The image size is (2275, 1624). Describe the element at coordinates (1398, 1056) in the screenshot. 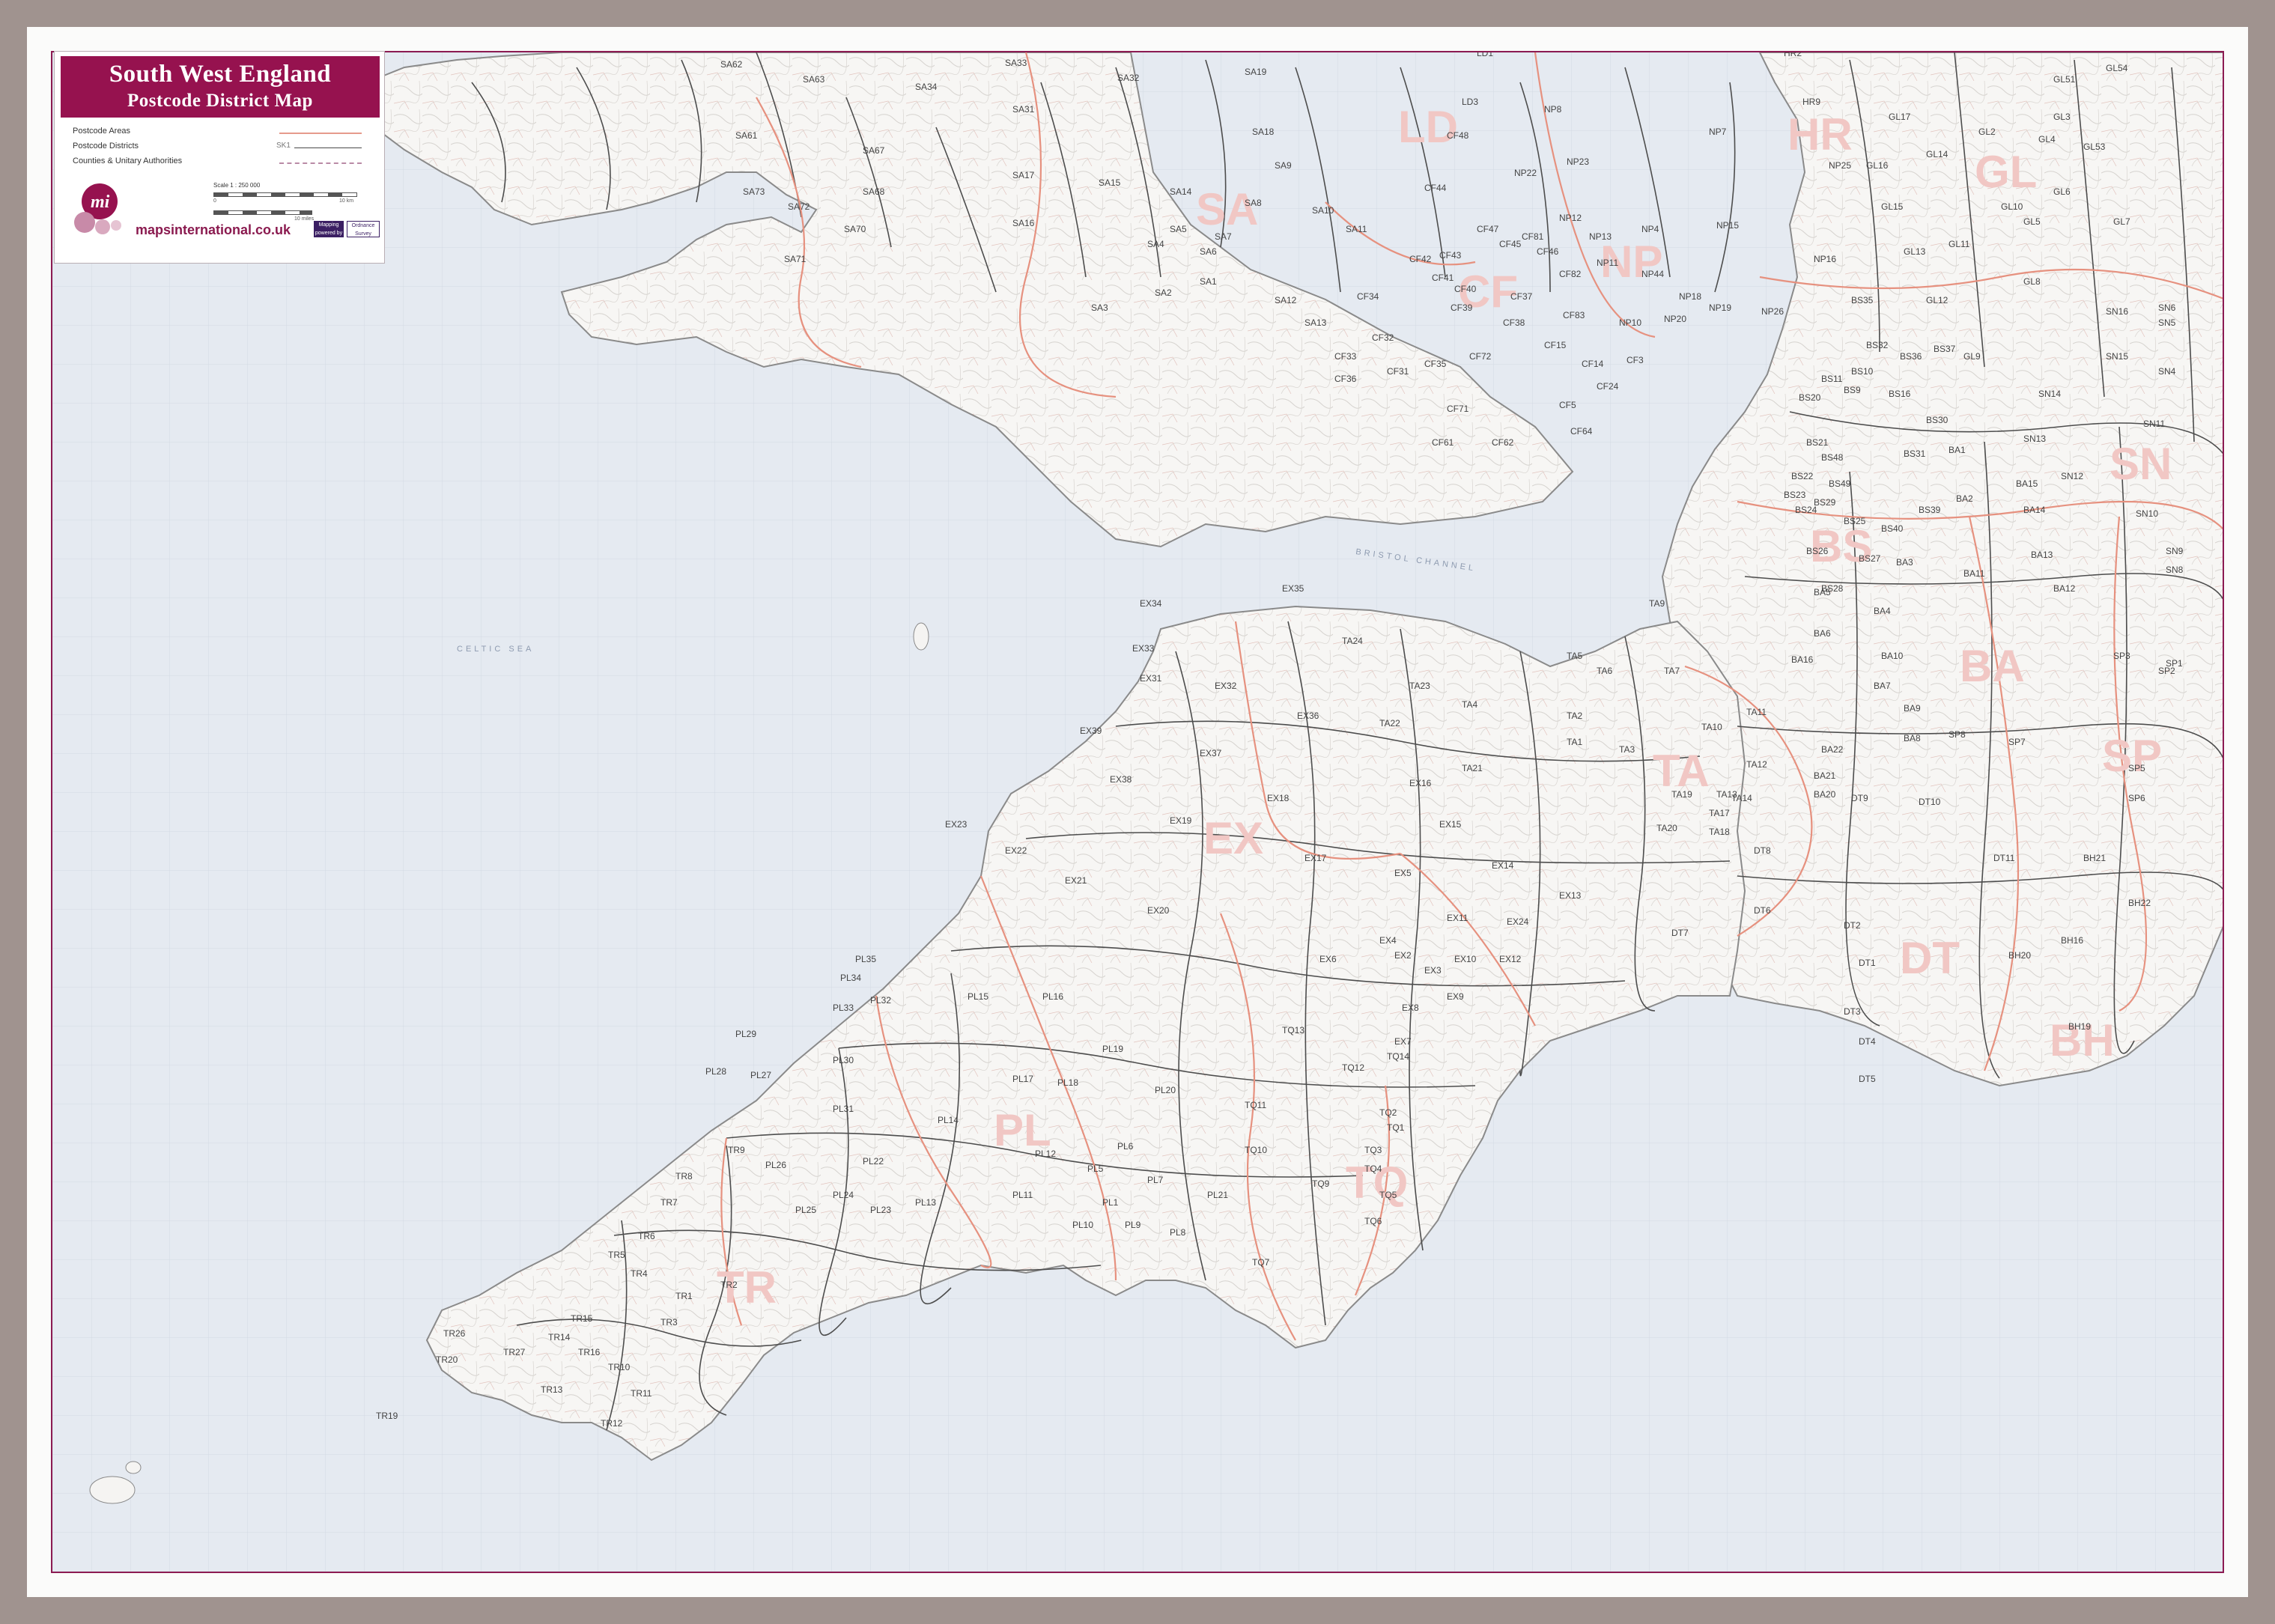

I see `district-label-tq14: TQ14` at that location.